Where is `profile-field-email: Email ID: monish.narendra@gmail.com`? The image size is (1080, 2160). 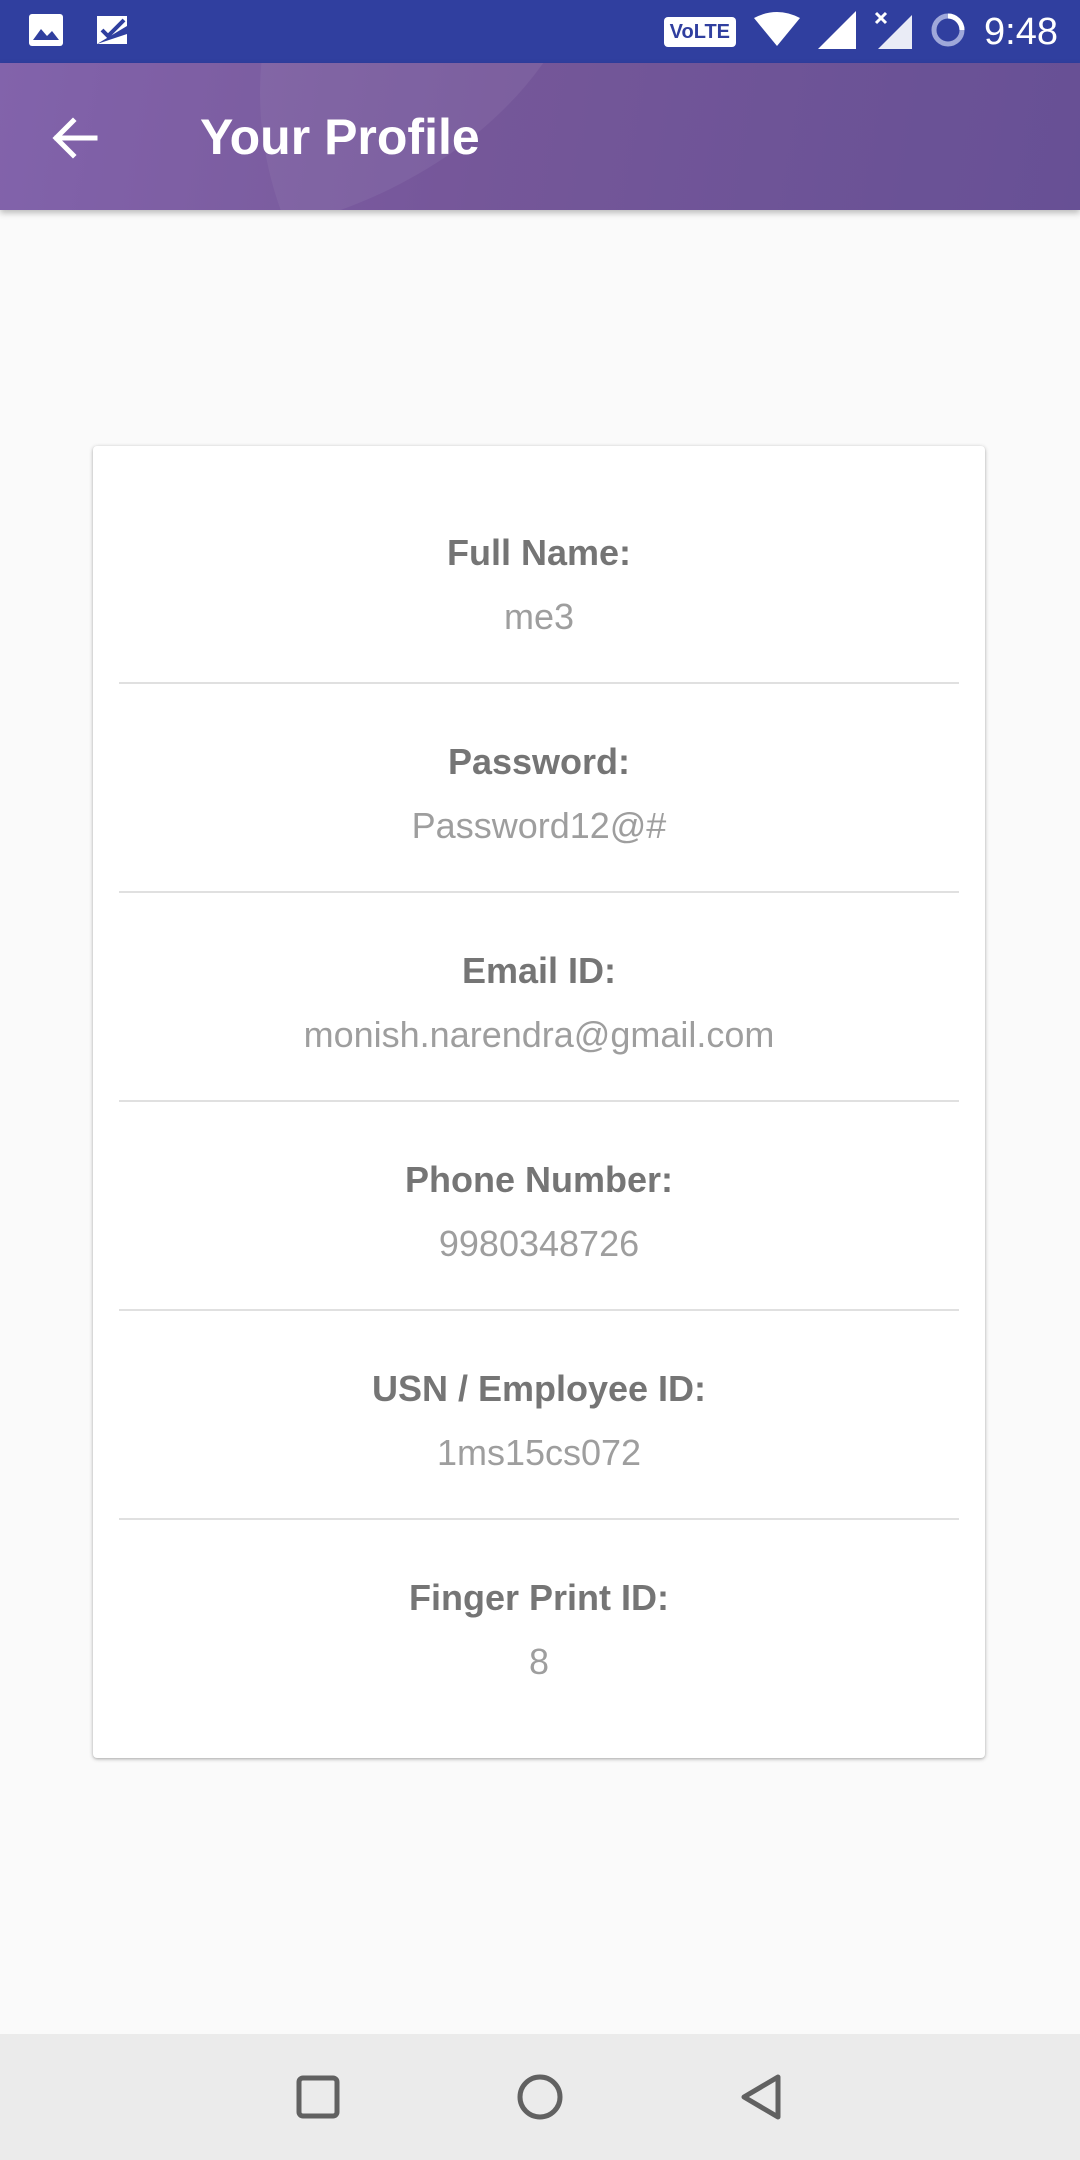
profile-field-email: Email ID: monish.narendra@gmail.com is located at coordinates (539, 968).